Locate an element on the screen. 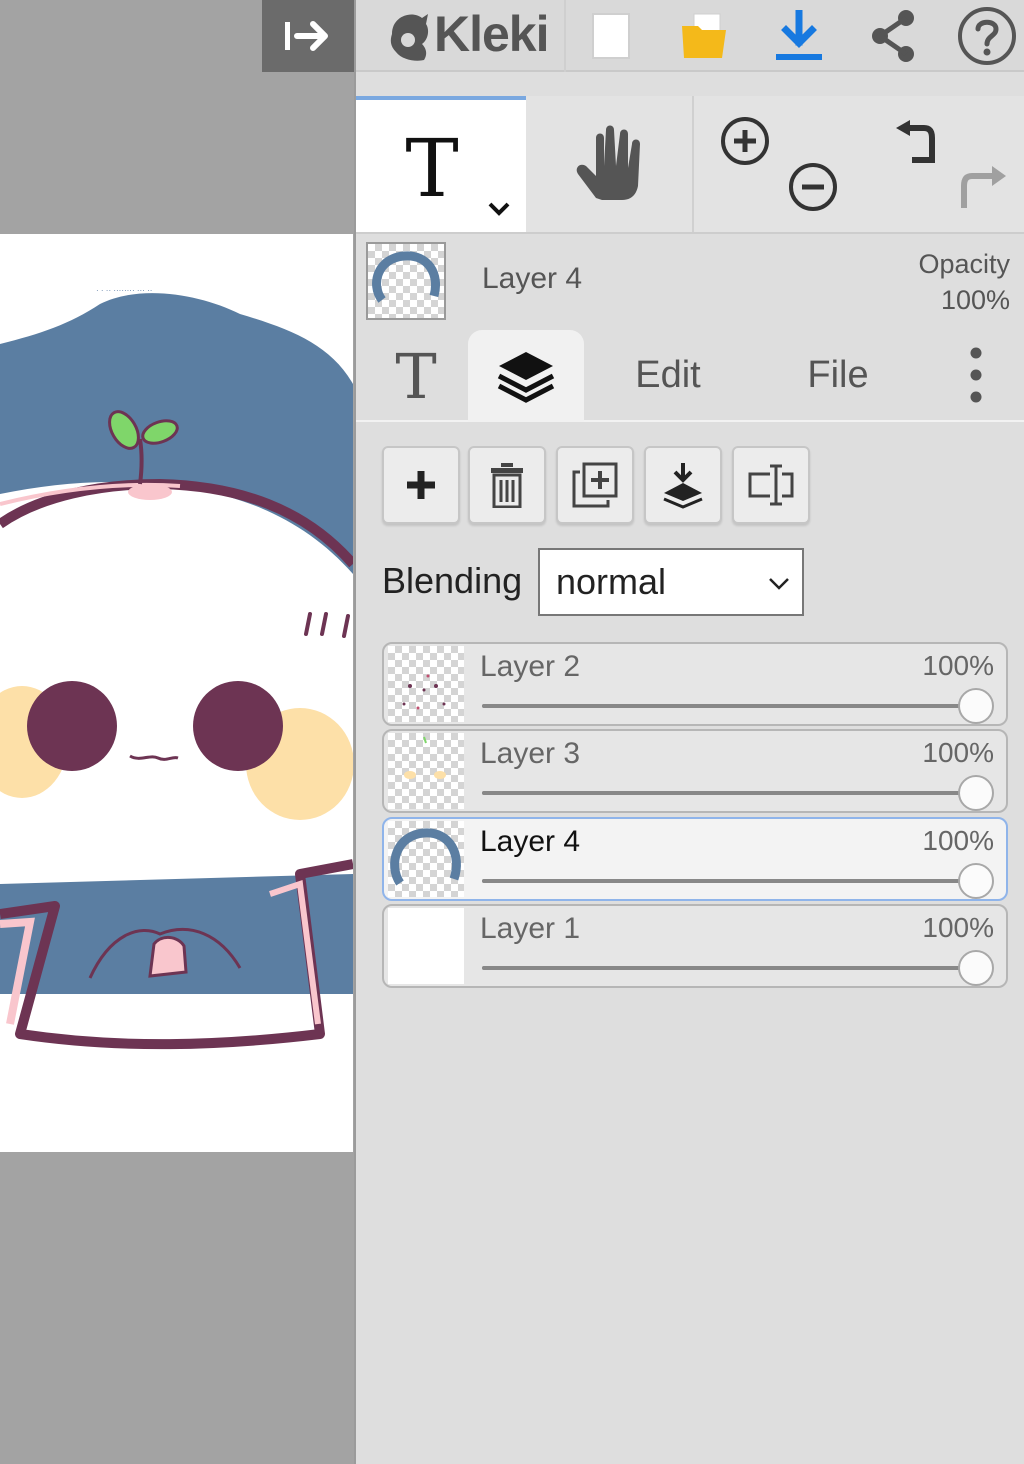 The height and width of the screenshot is (1464, 1024). topbar-divider is located at coordinates (565, 36).